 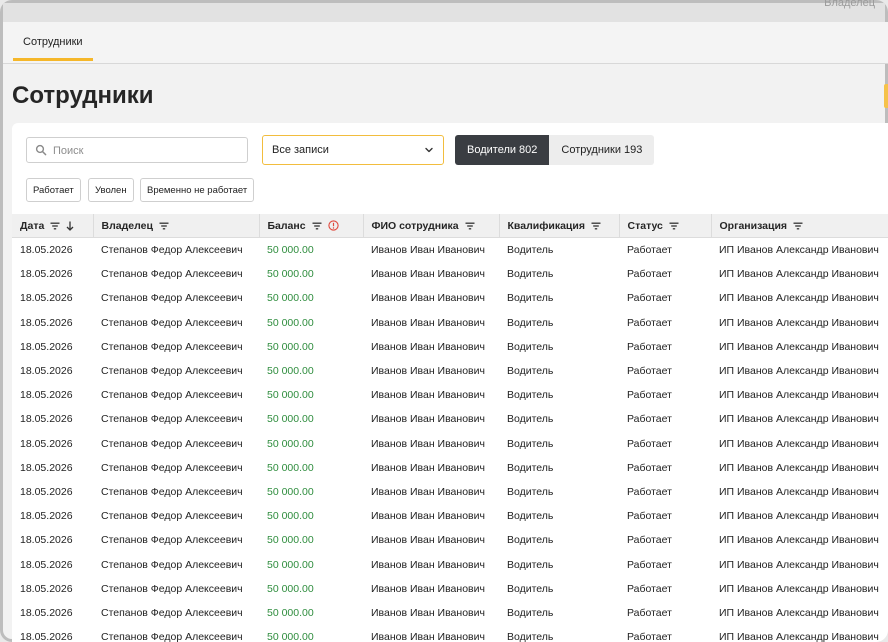 I want to click on records-select: Все записи, so click(x=353, y=150).